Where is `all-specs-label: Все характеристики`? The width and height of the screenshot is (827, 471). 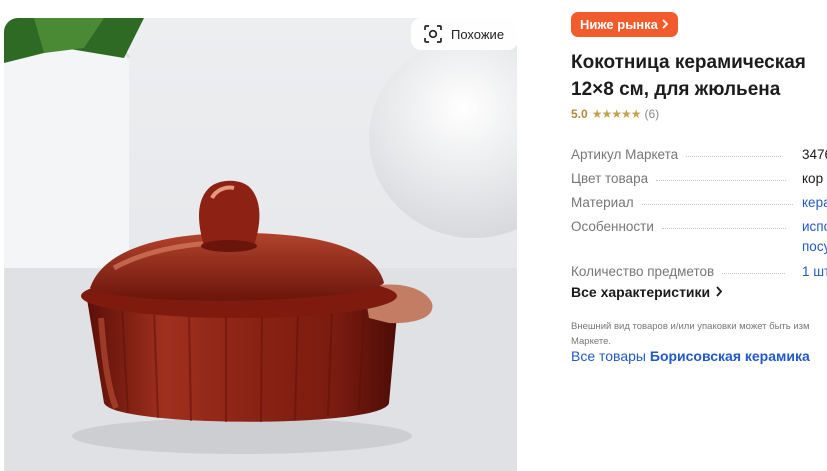 all-specs-label: Все характеристики is located at coordinates (641, 292).